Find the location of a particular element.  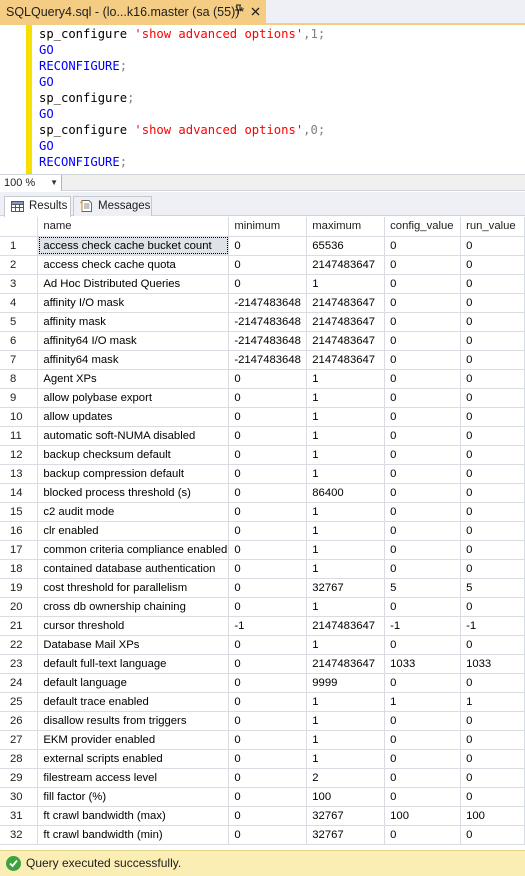

table-cell: access check cache quota is located at coordinates (133, 265).